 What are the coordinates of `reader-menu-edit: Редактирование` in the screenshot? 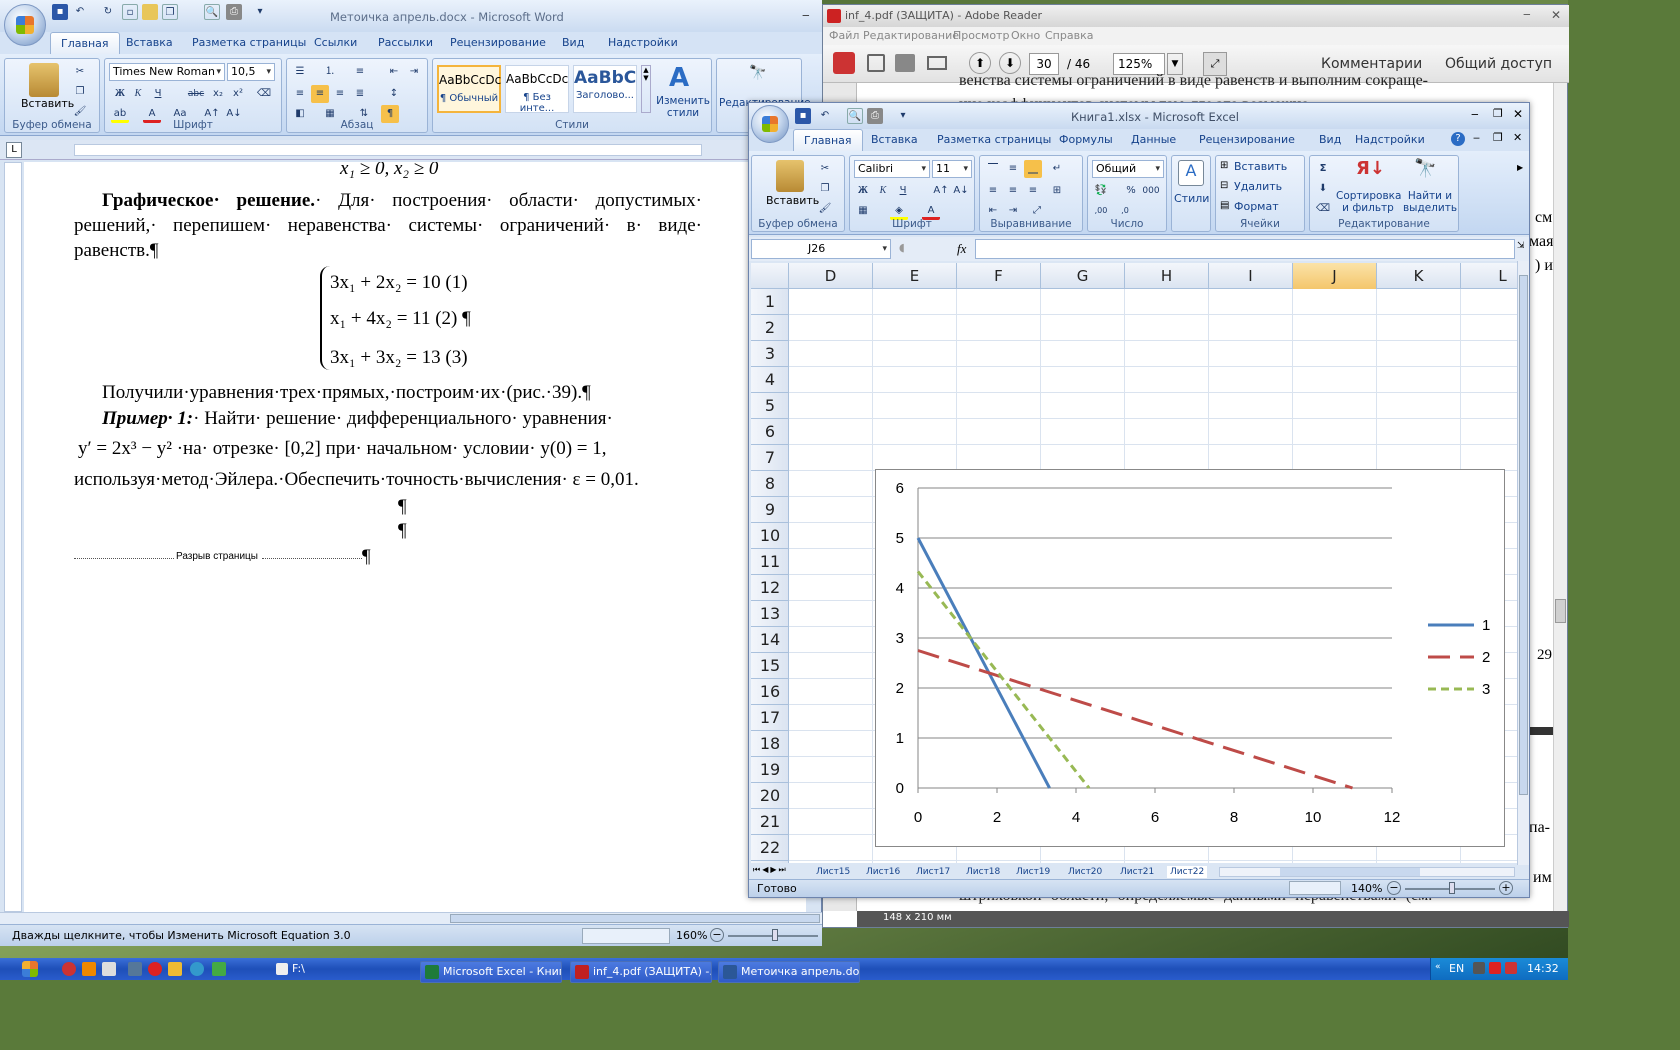 It's located at (911, 35).